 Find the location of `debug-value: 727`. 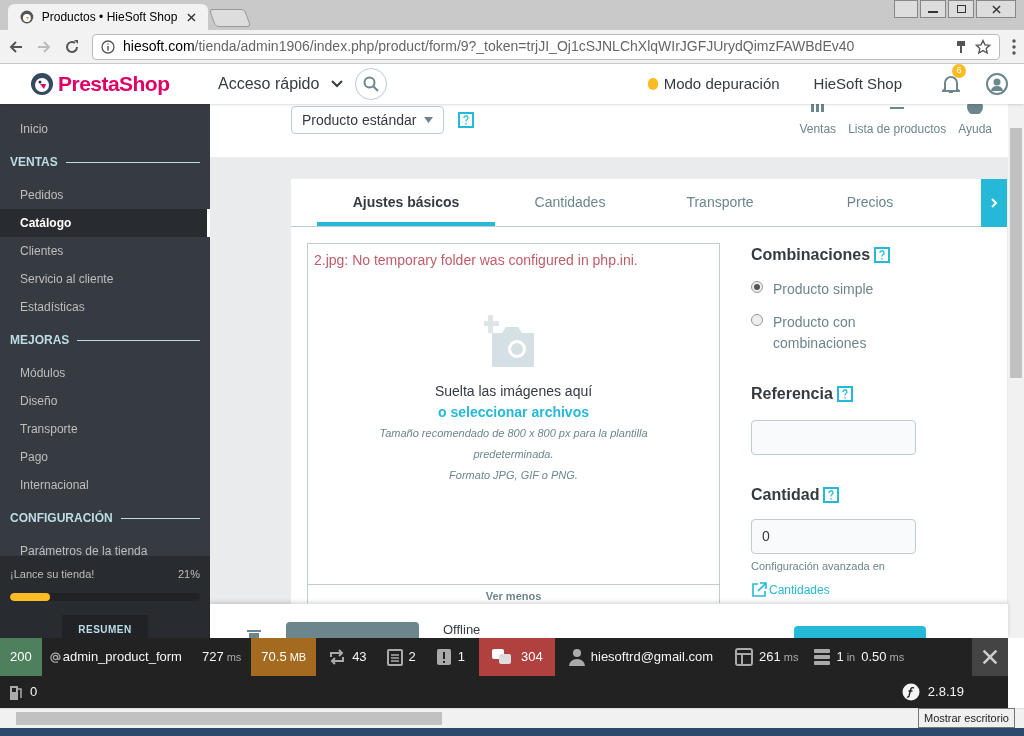

debug-value: 727 is located at coordinates (212, 657).